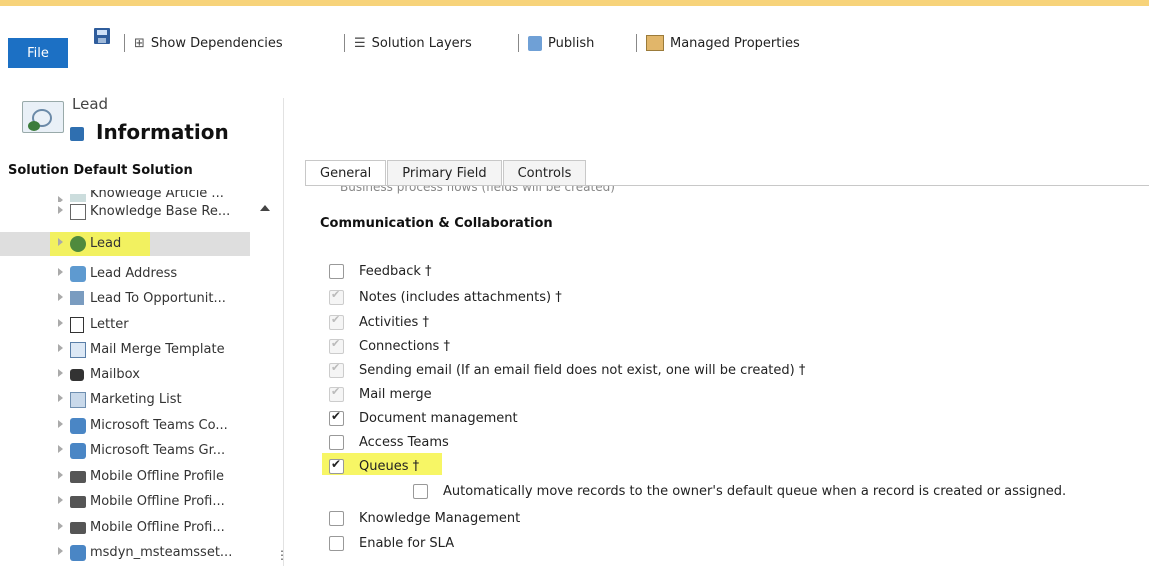  Describe the element at coordinates (336, 442) in the screenshot. I see `access-teams-checkbox` at that location.